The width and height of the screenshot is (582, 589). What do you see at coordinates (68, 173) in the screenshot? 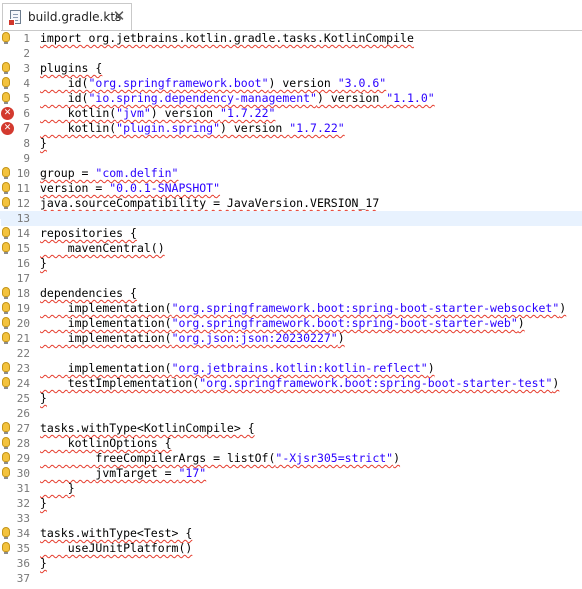
I see `code-token: group =` at bounding box center [68, 173].